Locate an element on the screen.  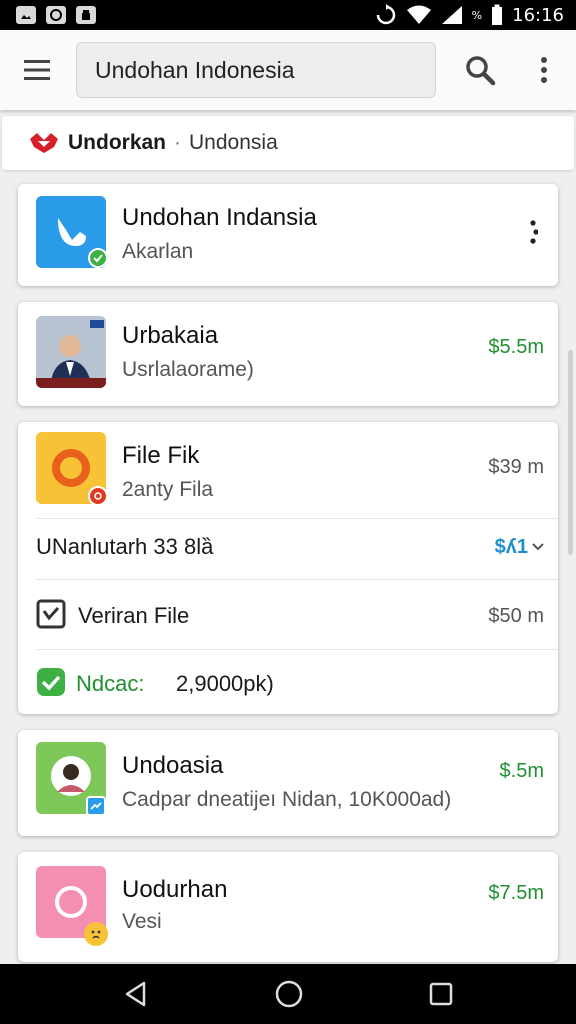
battery-percent-label: % is located at coordinates (477, 15).